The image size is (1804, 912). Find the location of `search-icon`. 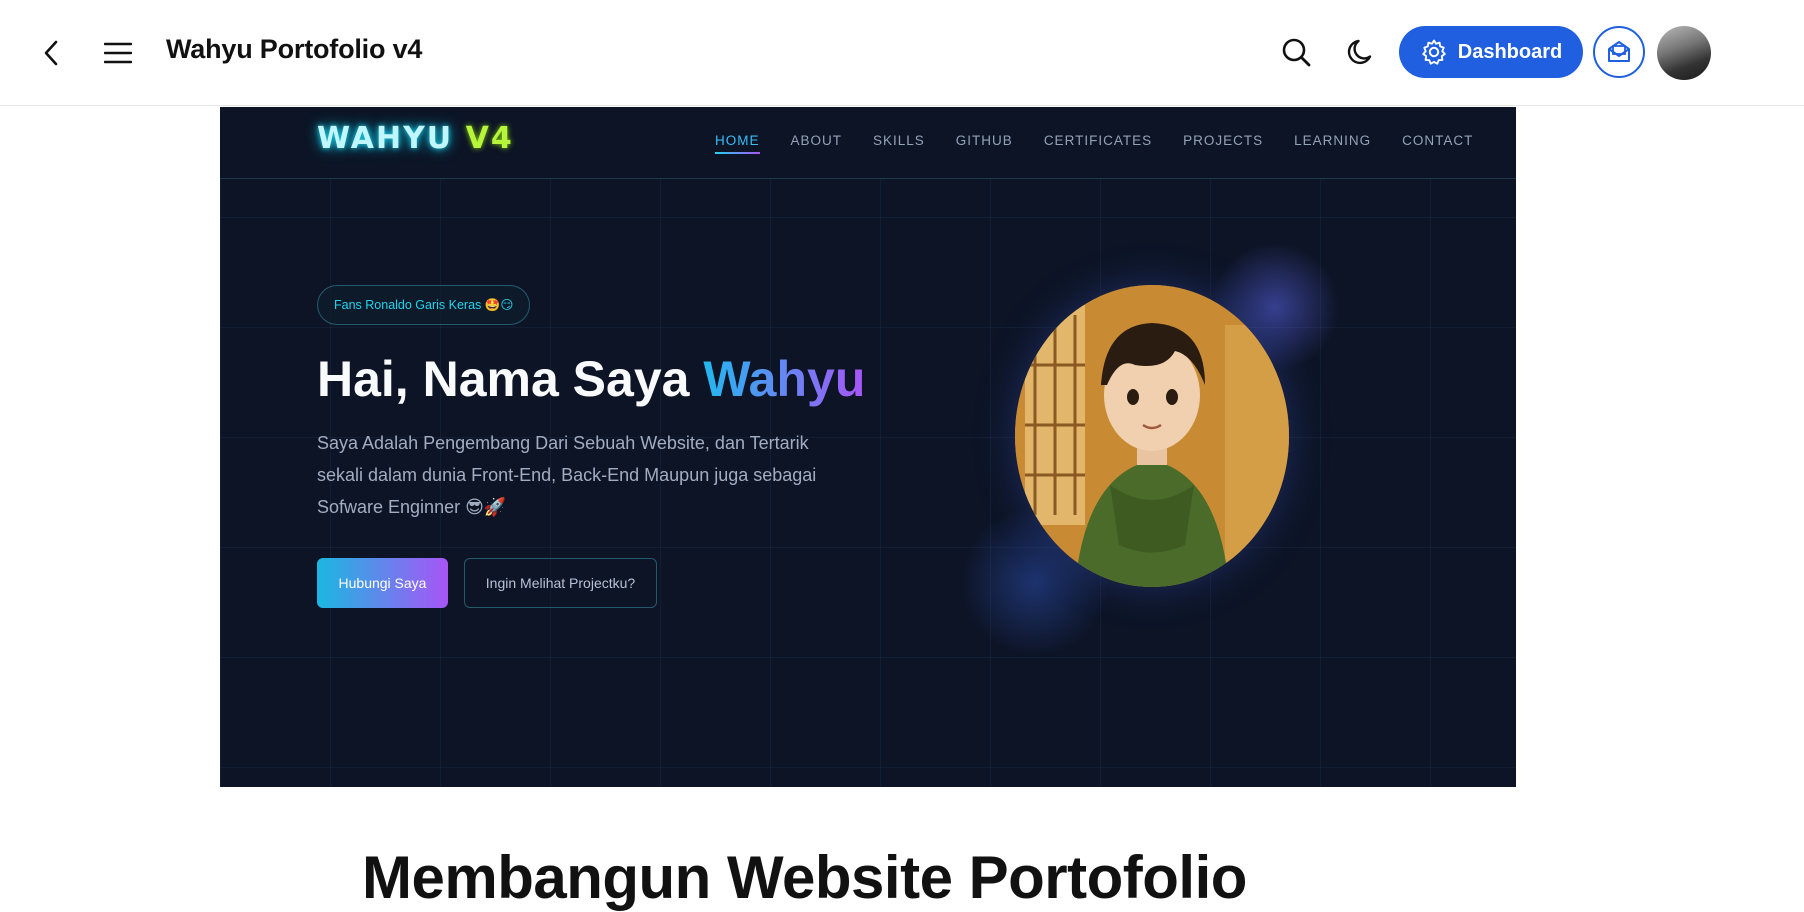

search-icon is located at coordinates (1296, 52).